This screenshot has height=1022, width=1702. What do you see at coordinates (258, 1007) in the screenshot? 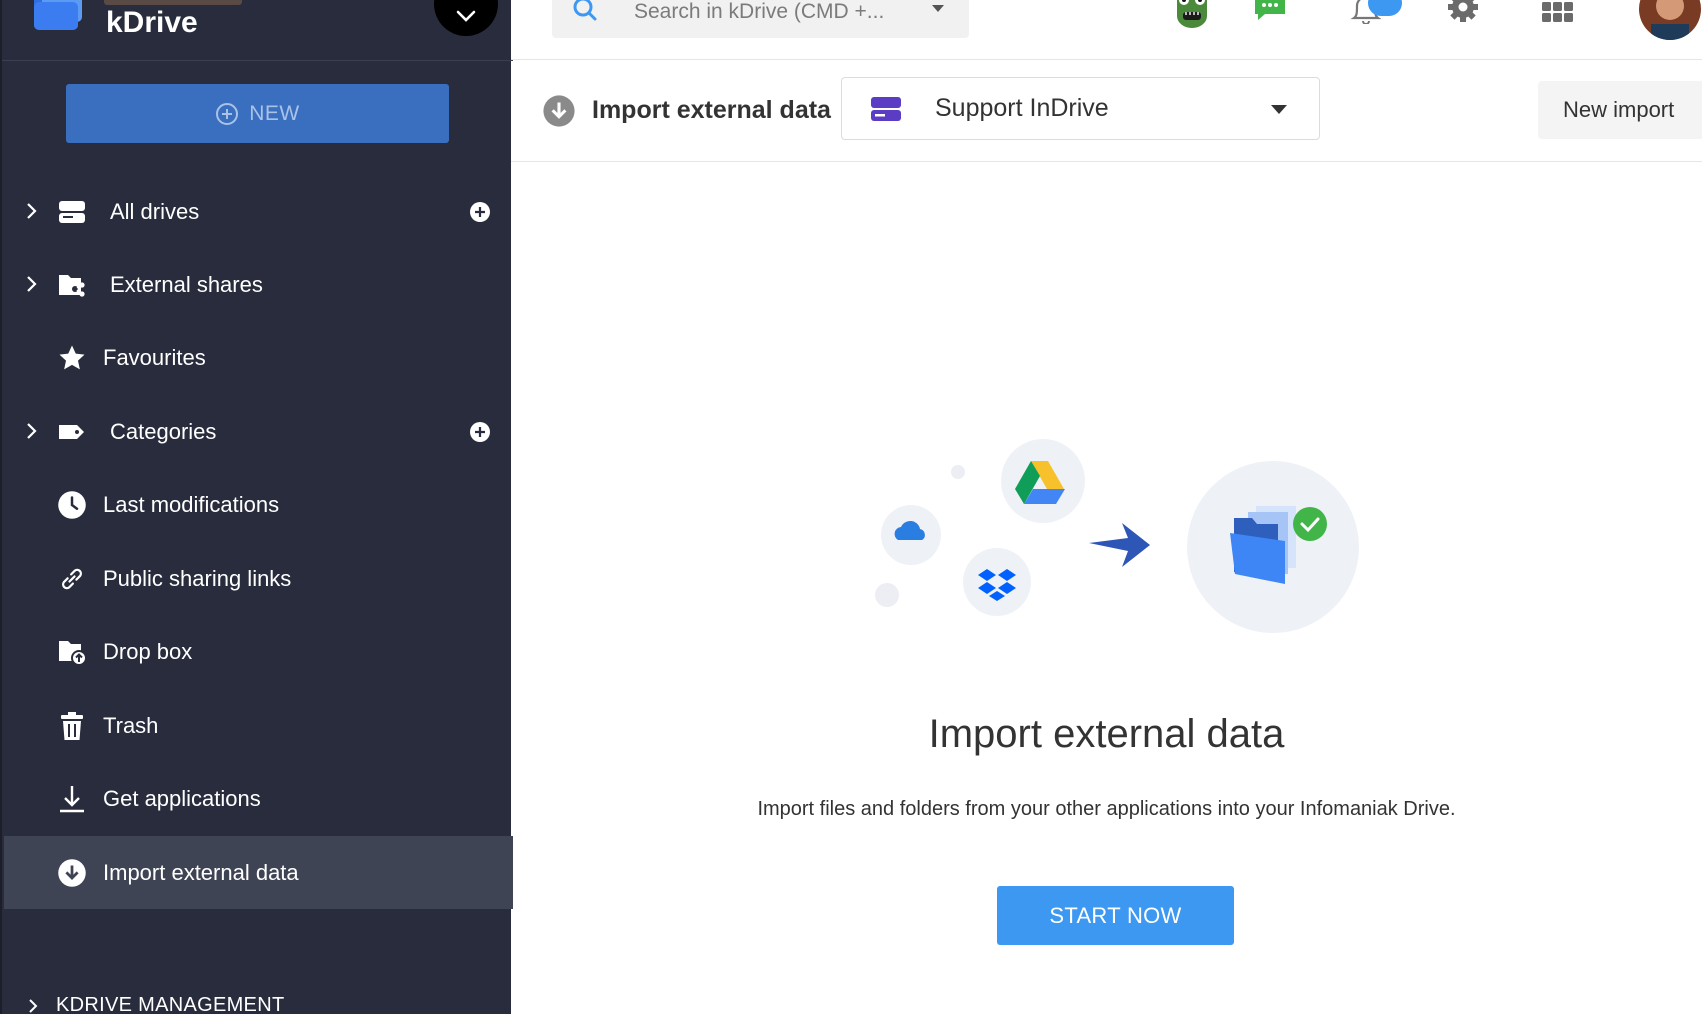
I see `kdrive-management-section: KDRIVE MANAGEMENT` at bounding box center [258, 1007].